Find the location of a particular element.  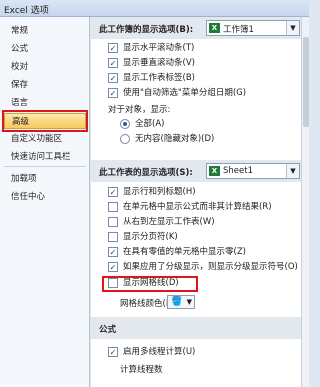

sidebar-item-customize-ribbon: 自定义功能区 is located at coordinates (45, 139).